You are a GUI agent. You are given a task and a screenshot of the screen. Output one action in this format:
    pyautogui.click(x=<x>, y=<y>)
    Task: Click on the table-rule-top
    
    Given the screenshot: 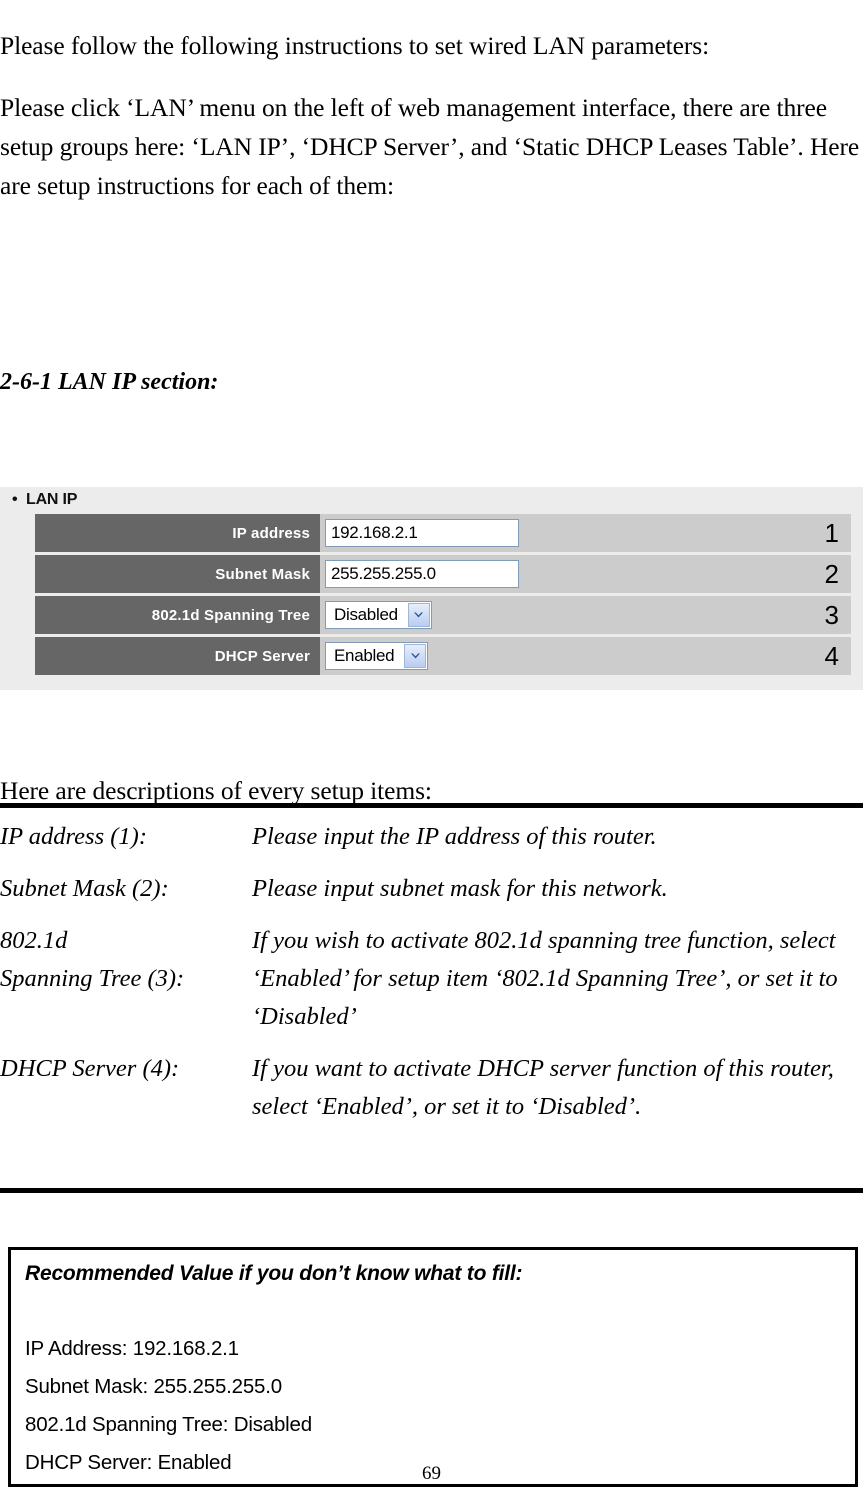 What is the action you would take?
    pyautogui.click(x=431, y=805)
    